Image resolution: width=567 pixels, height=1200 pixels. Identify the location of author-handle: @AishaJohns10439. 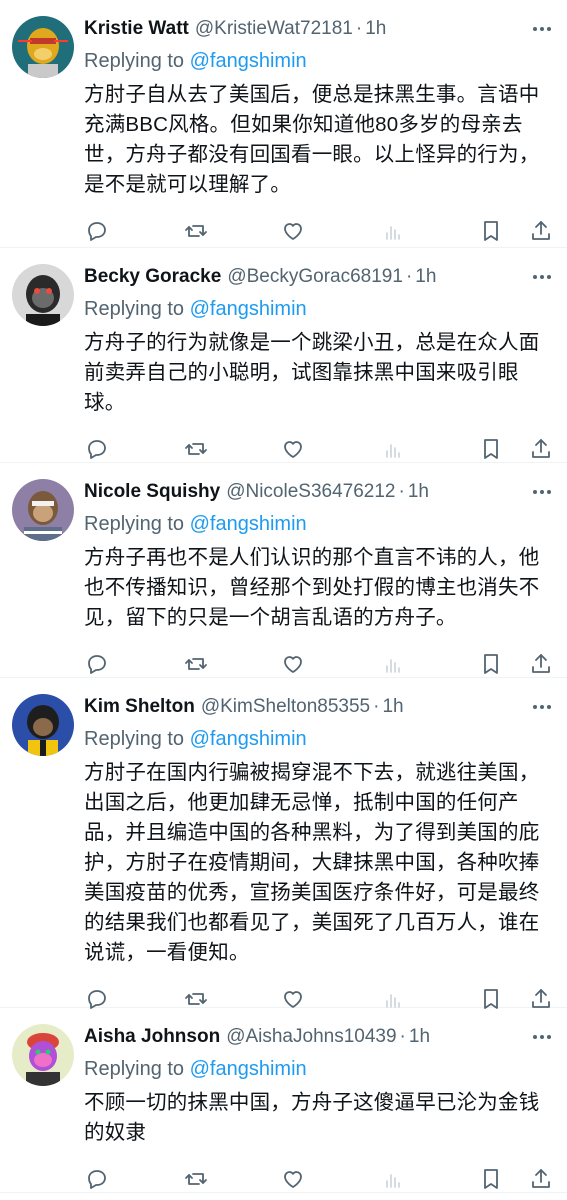
(311, 1037).